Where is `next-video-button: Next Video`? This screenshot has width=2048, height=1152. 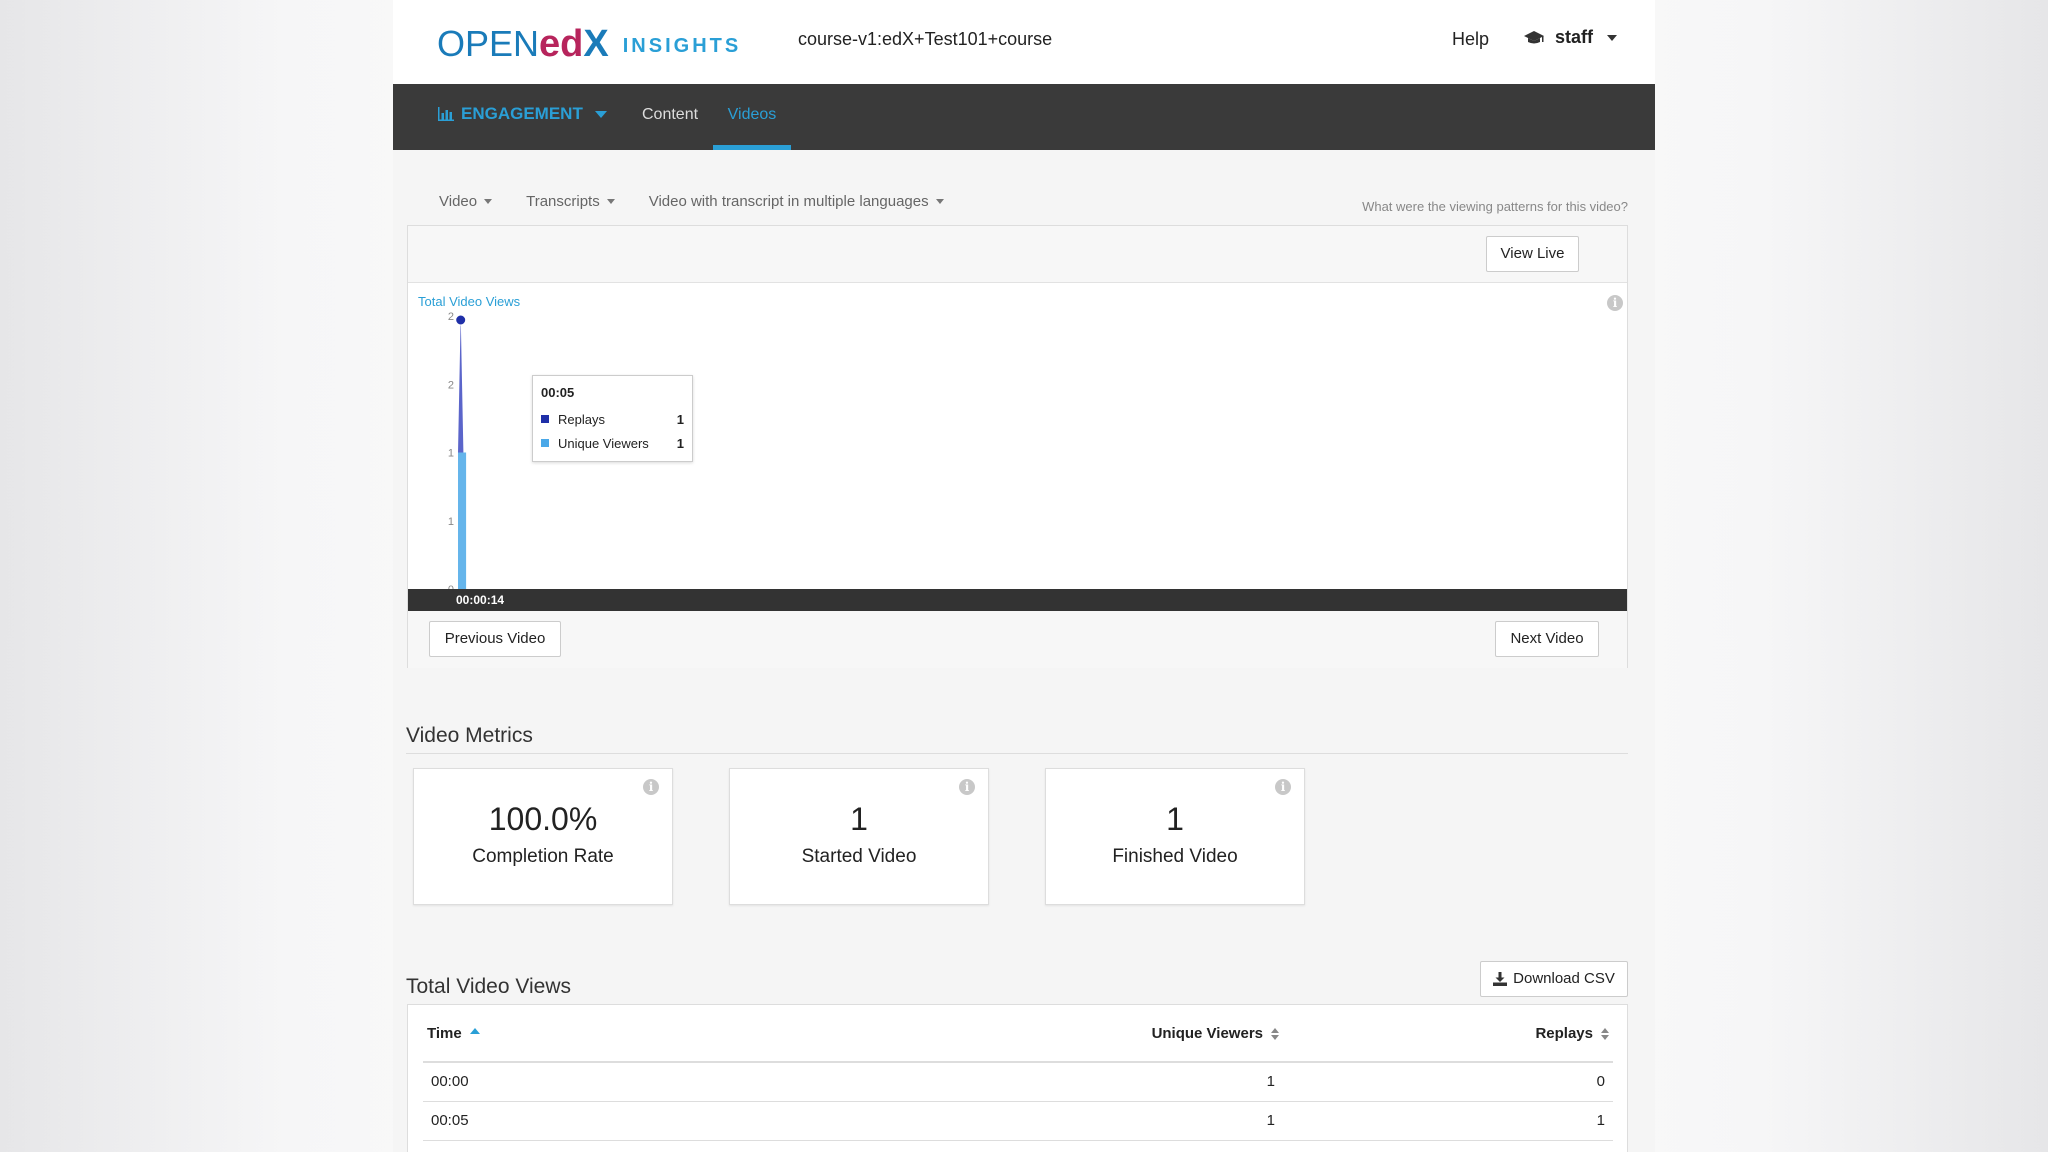 next-video-button: Next Video is located at coordinates (1547, 639).